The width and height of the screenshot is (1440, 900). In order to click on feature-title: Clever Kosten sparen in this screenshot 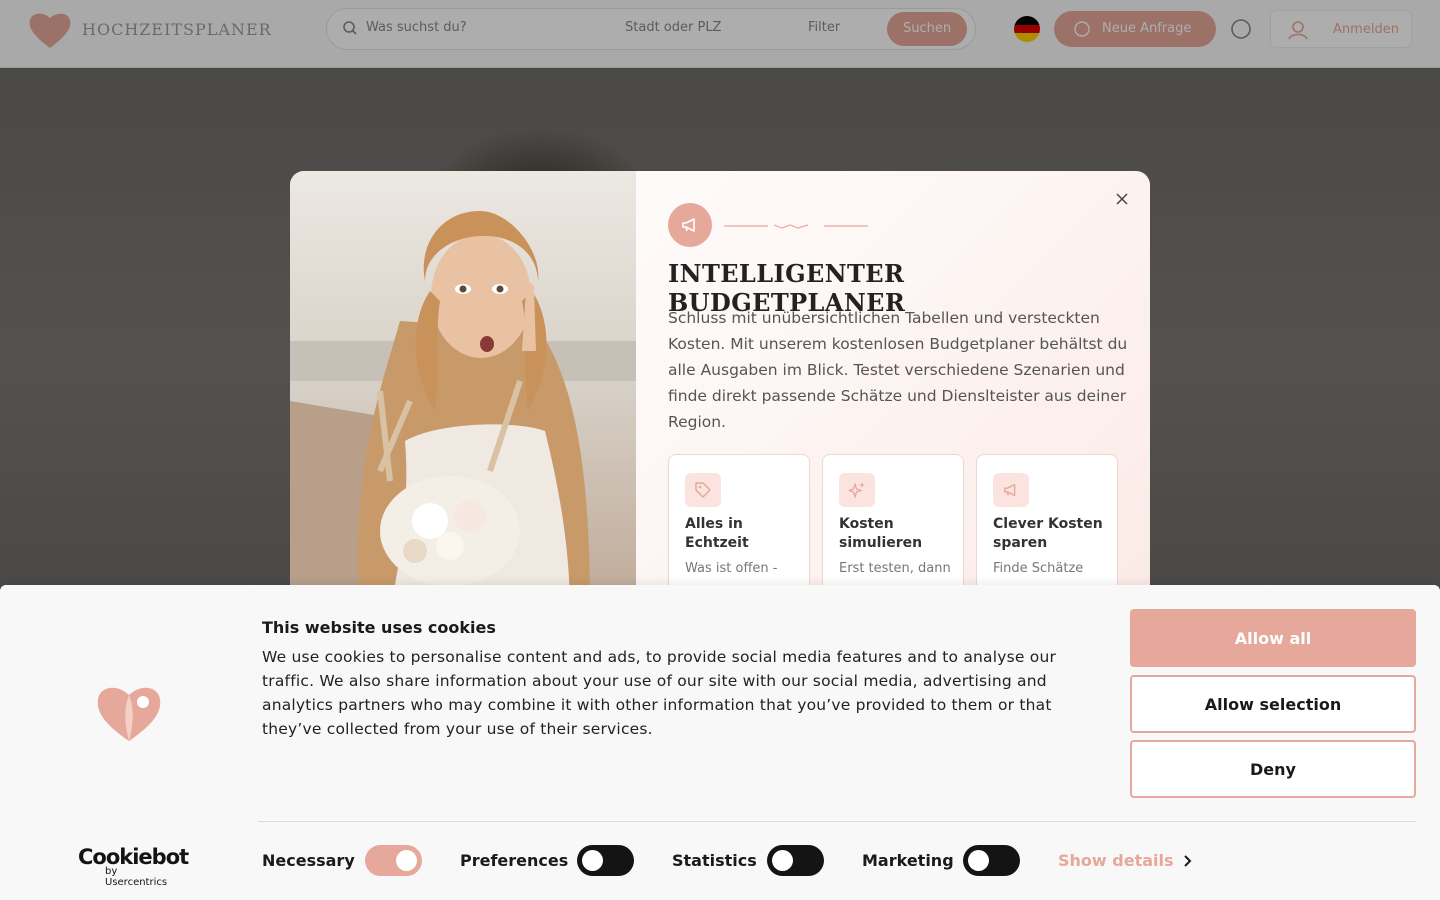, I will do `click(1048, 533)`.